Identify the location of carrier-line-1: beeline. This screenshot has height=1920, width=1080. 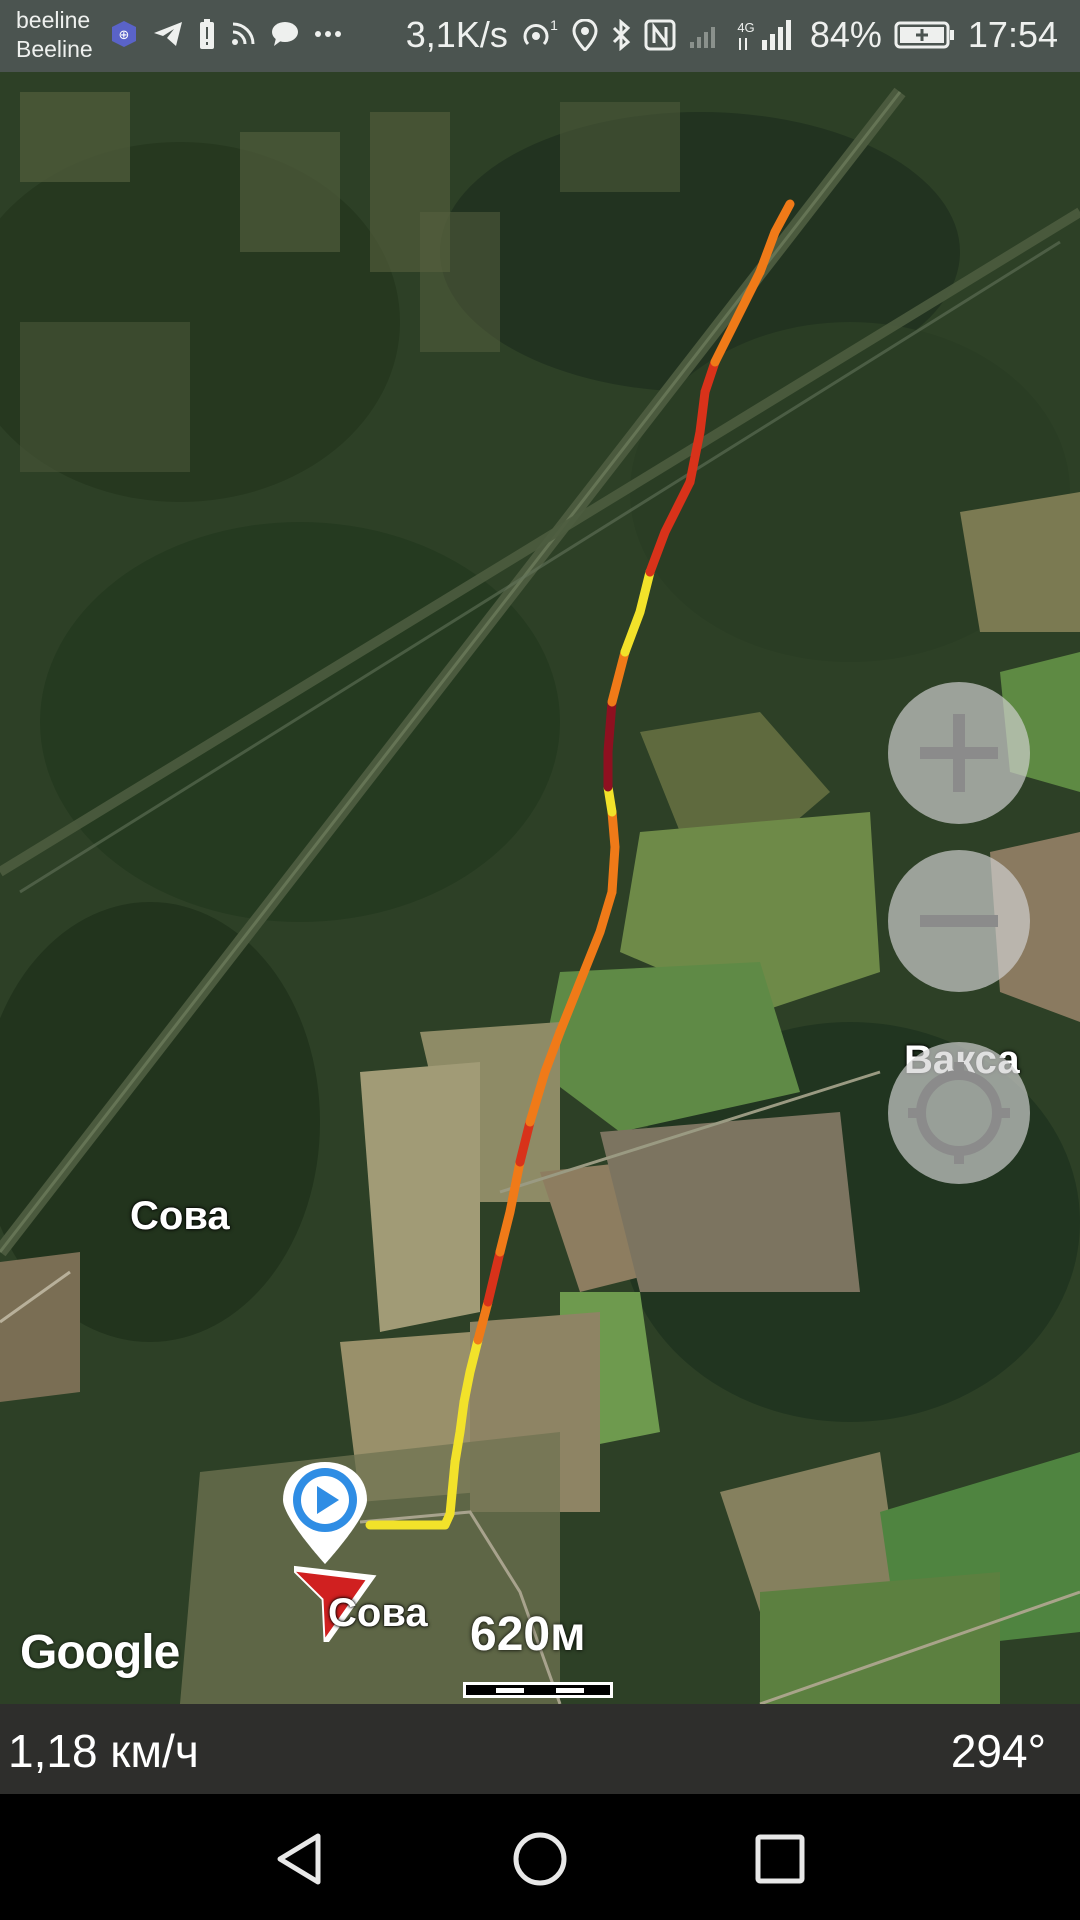
(53, 20).